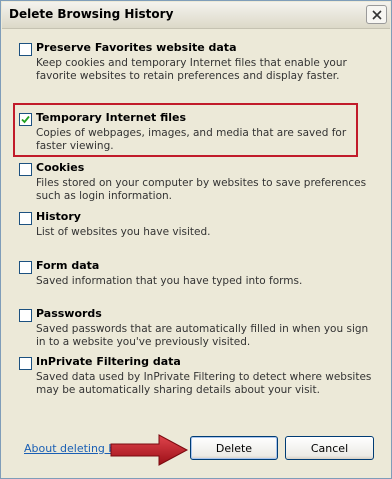 The height and width of the screenshot is (479, 392). What do you see at coordinates (25, 218) in the screenshot?
I see `history-checkbox` at bounding box center [25, 218].